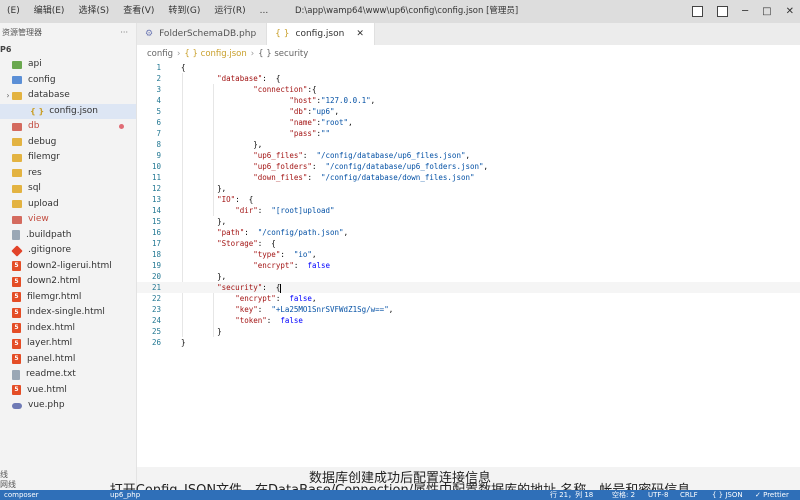 Image resolution: width=800 pixels, height=500 pixels. I want to click on code-line: 17 "Storage": {, so click(468, 243).